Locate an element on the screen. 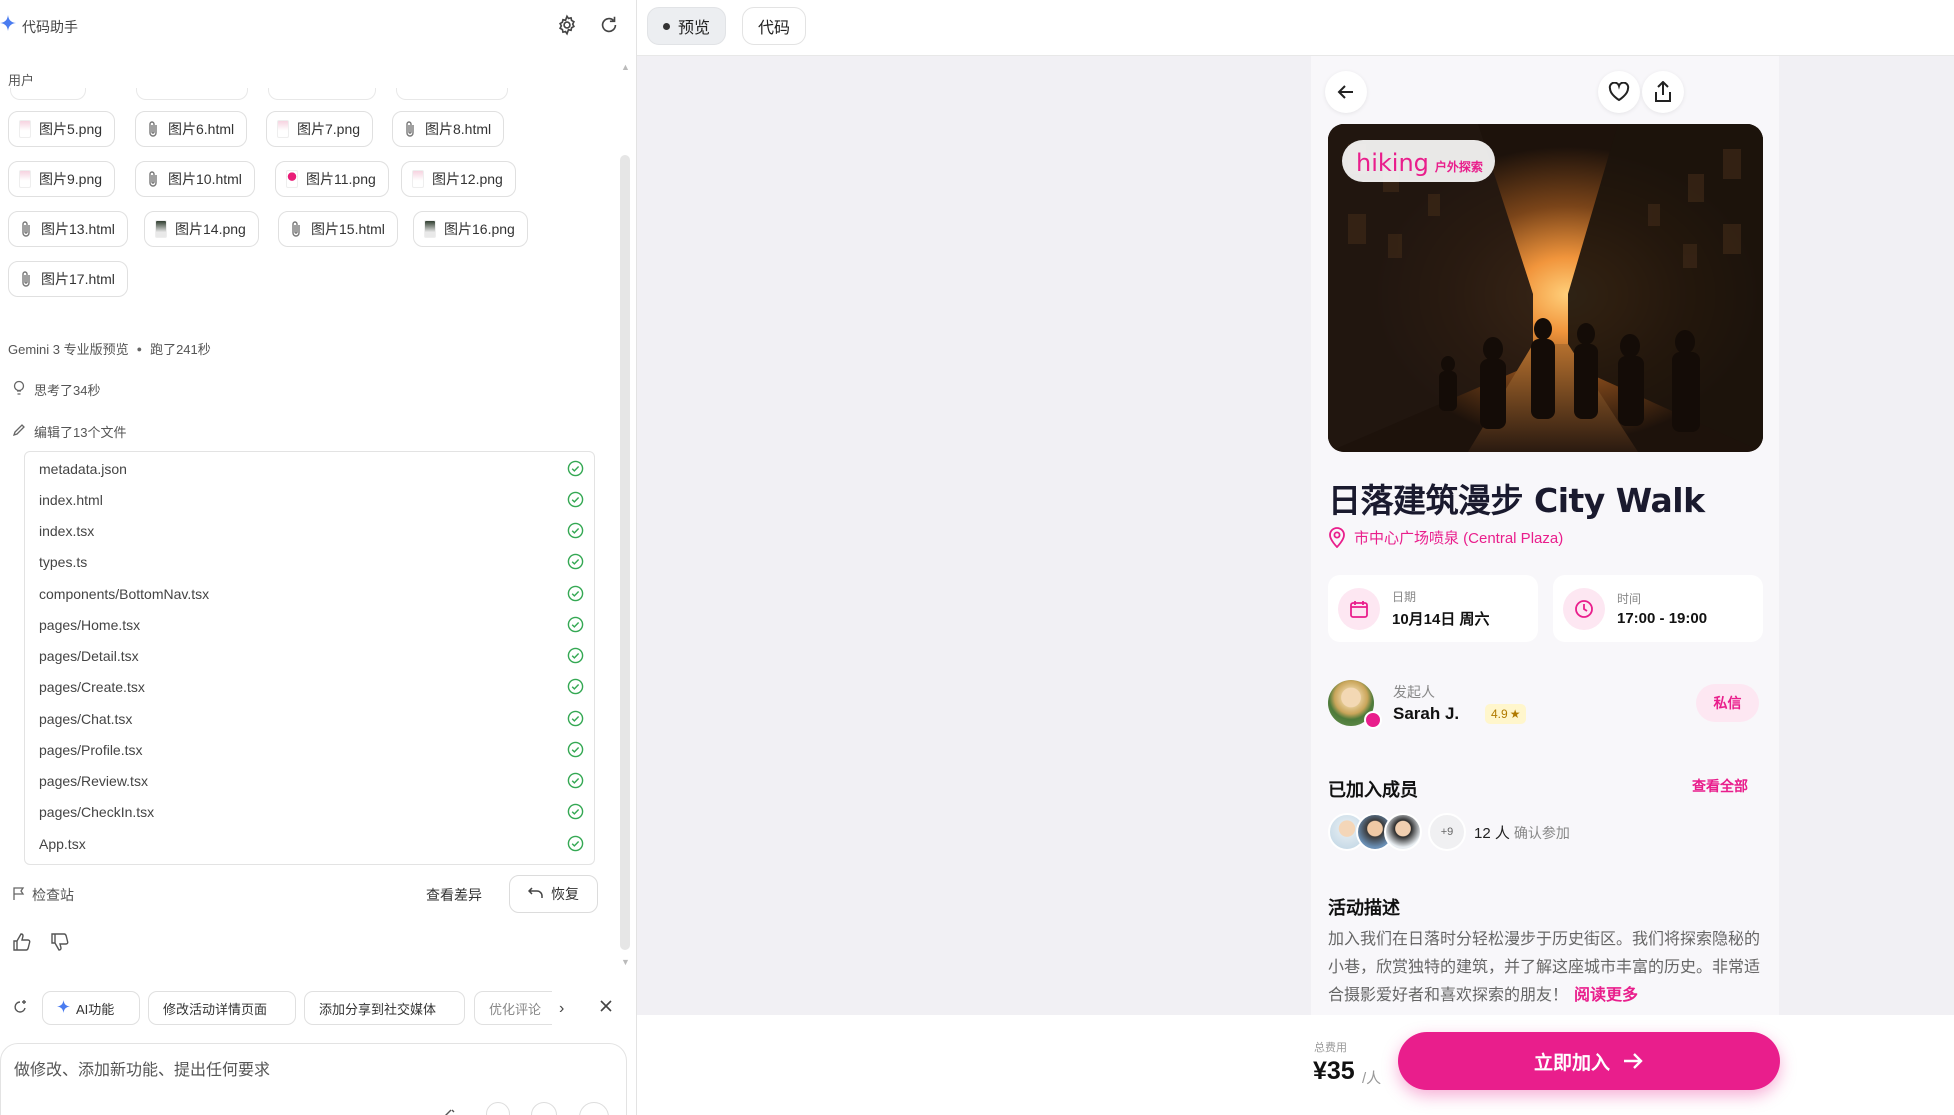  thought-summary: 思考了34秒 is located at coordinates (56, 389).